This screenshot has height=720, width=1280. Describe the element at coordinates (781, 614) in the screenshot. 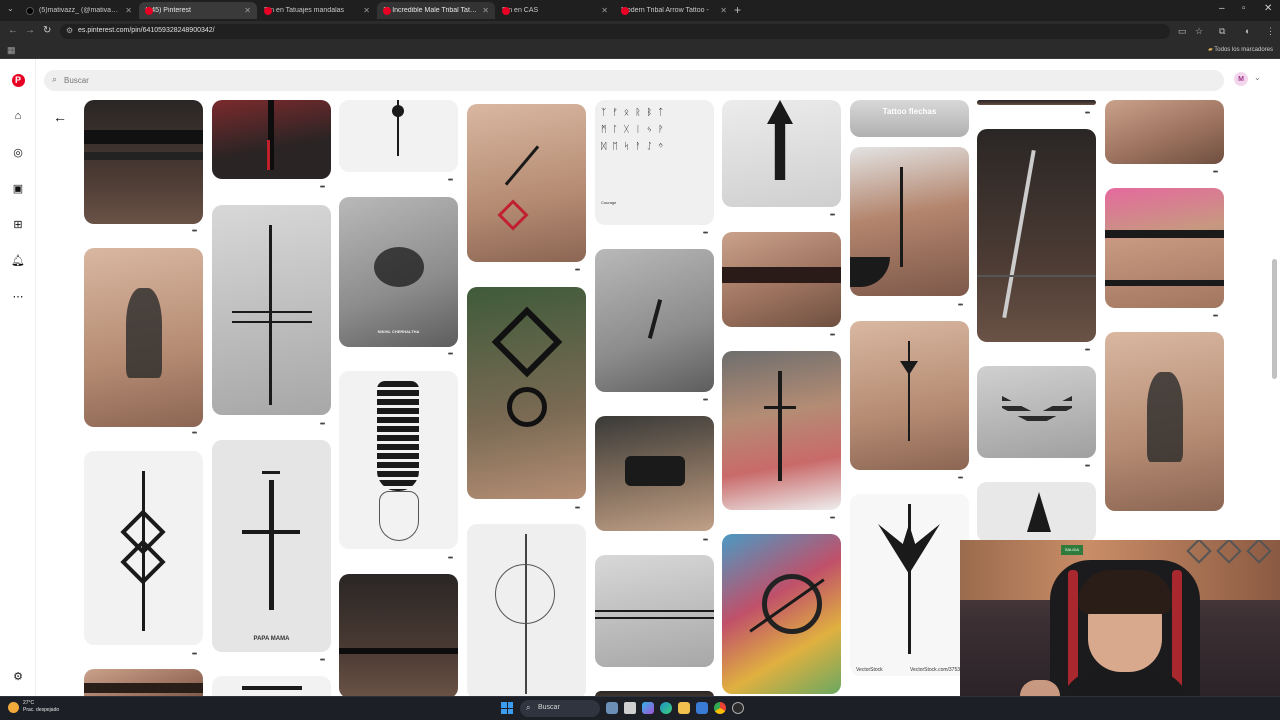

I see `pin-compass-arrow` at that location.